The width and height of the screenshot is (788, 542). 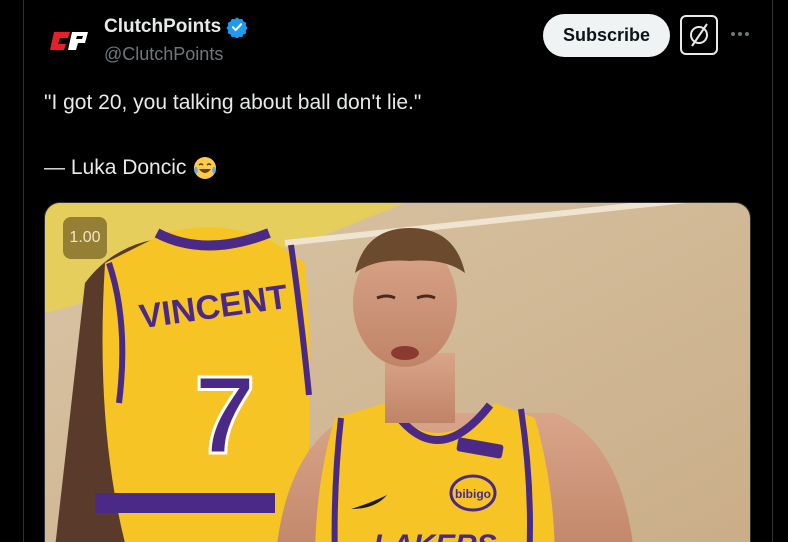 I want to click on subscribe-button: Subscribe, so click(x=606, y=35).